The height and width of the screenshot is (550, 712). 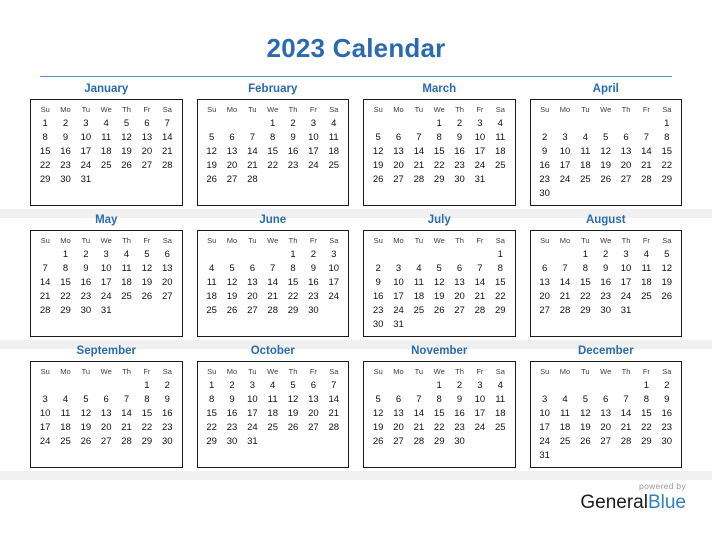 What do you see at coordinates (398, 428) in the screenshot?
I see `day-cell: 20` at bounding box center [398, 428].